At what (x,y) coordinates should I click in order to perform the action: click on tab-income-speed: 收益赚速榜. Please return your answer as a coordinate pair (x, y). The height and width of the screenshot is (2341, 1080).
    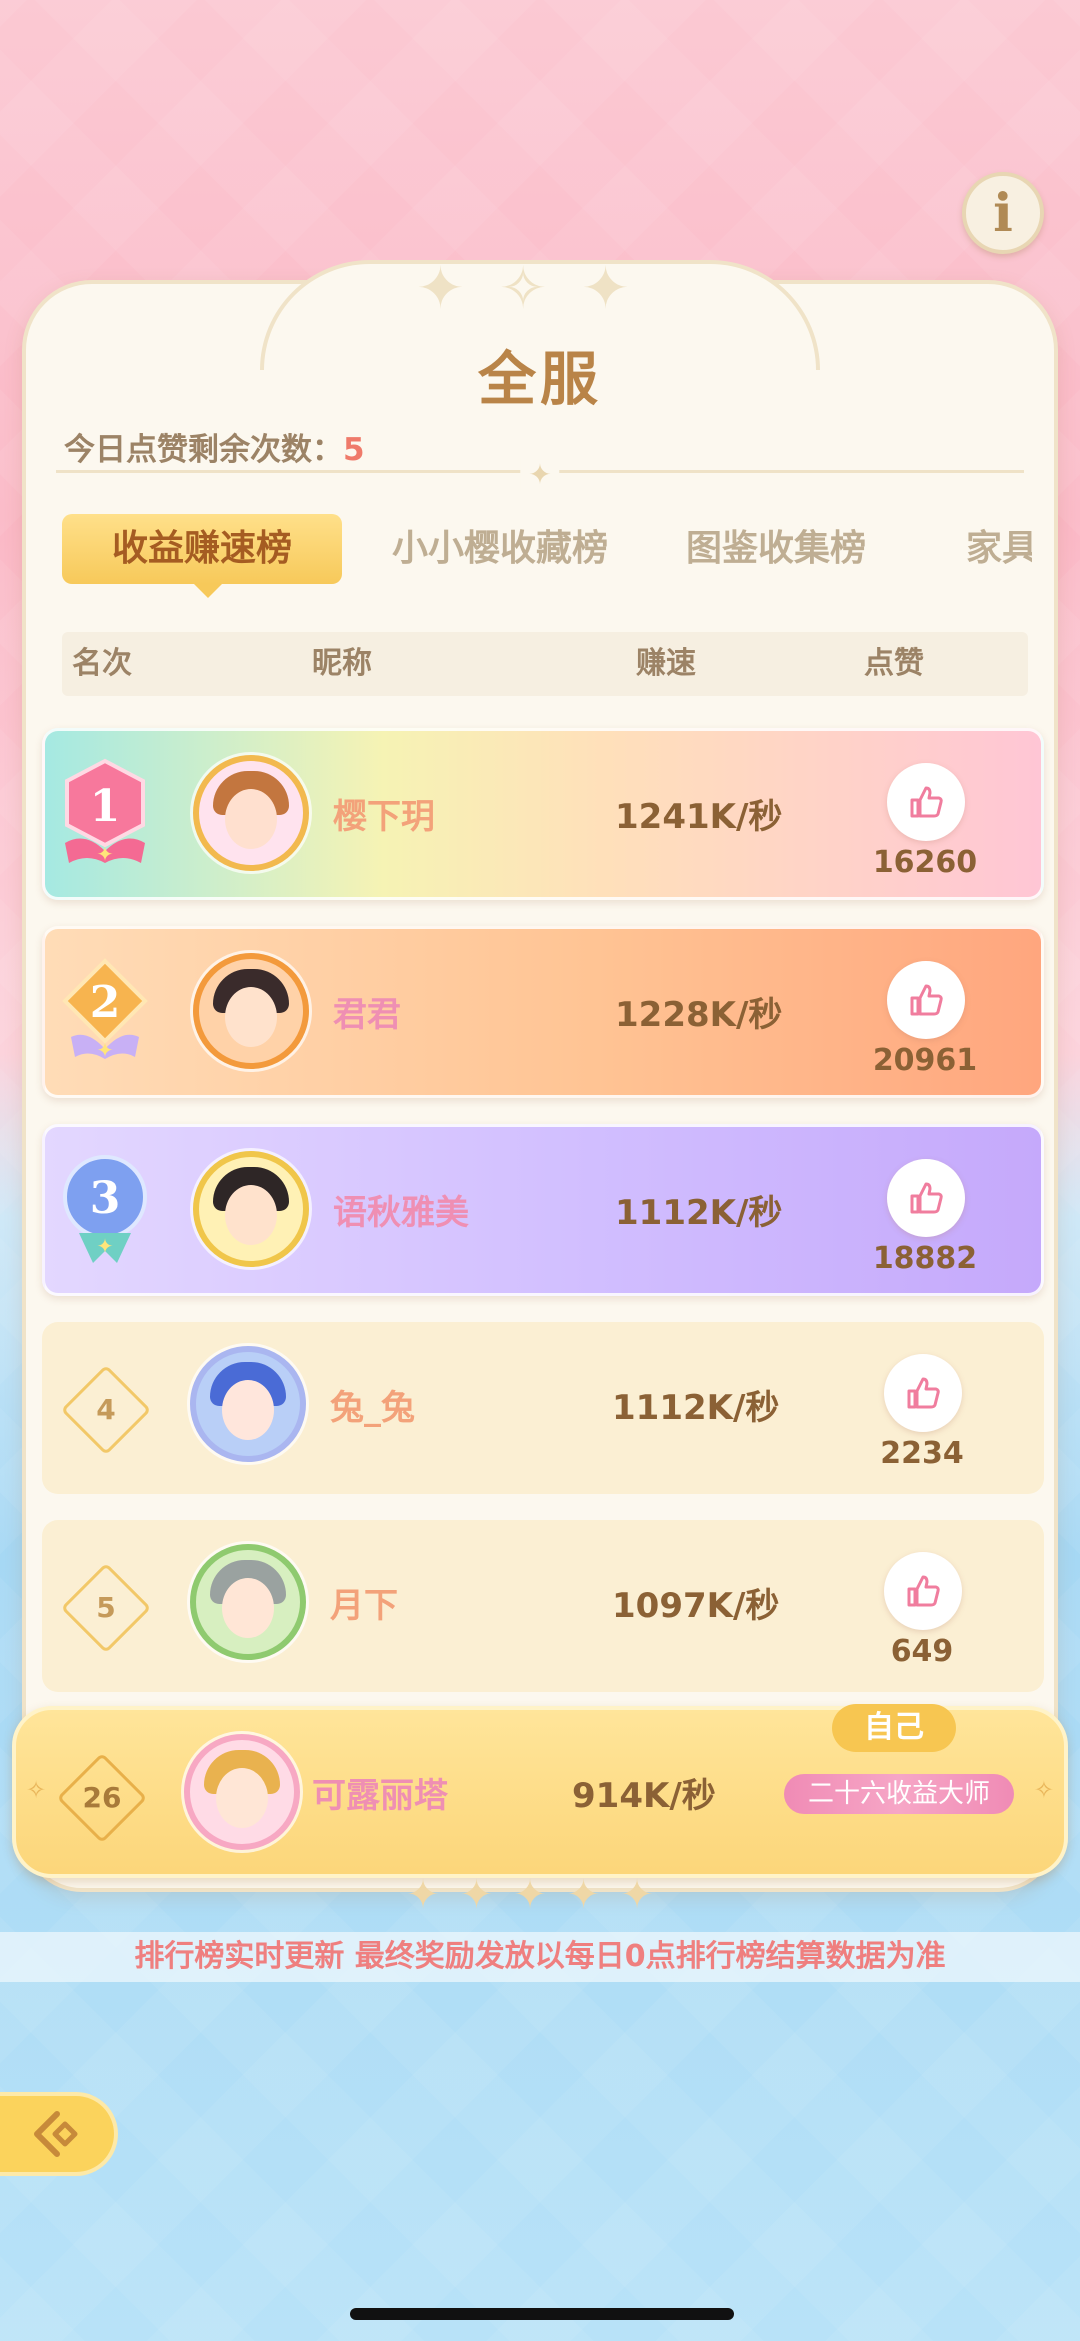
    Looking at the image, I should click on (202, 549).